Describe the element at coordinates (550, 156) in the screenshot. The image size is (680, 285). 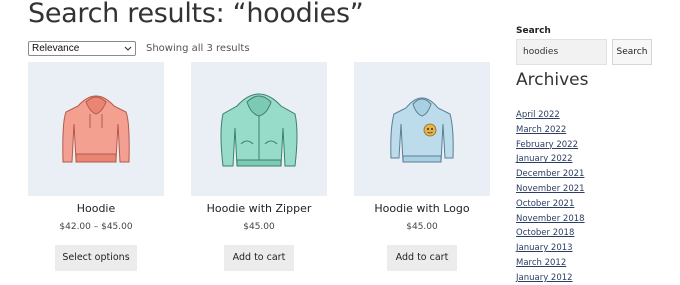
I see `list-item: January 2022` at that location.